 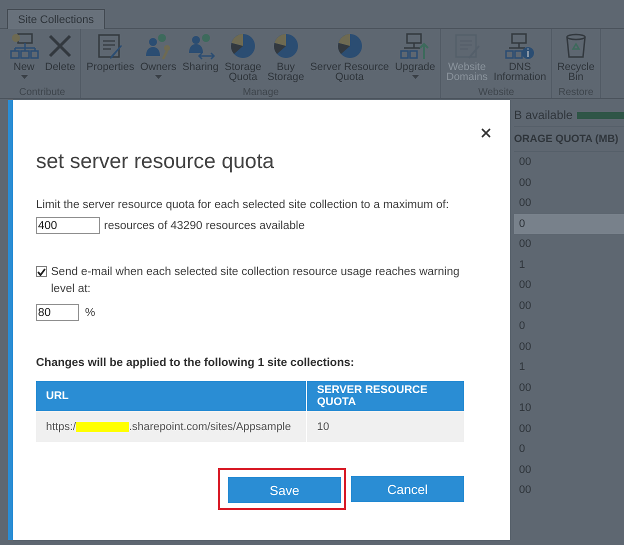 What do you see at coordinates (209, 426) in the screenshot?
I see `url-text: .sharepoint.com/sites/Appsample` at bounding box center [209, 426].